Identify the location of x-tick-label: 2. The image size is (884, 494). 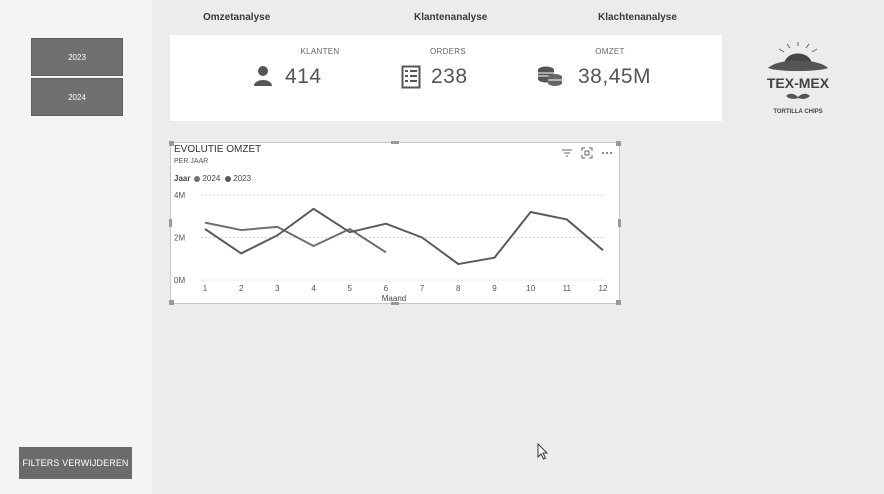
(241, 288).